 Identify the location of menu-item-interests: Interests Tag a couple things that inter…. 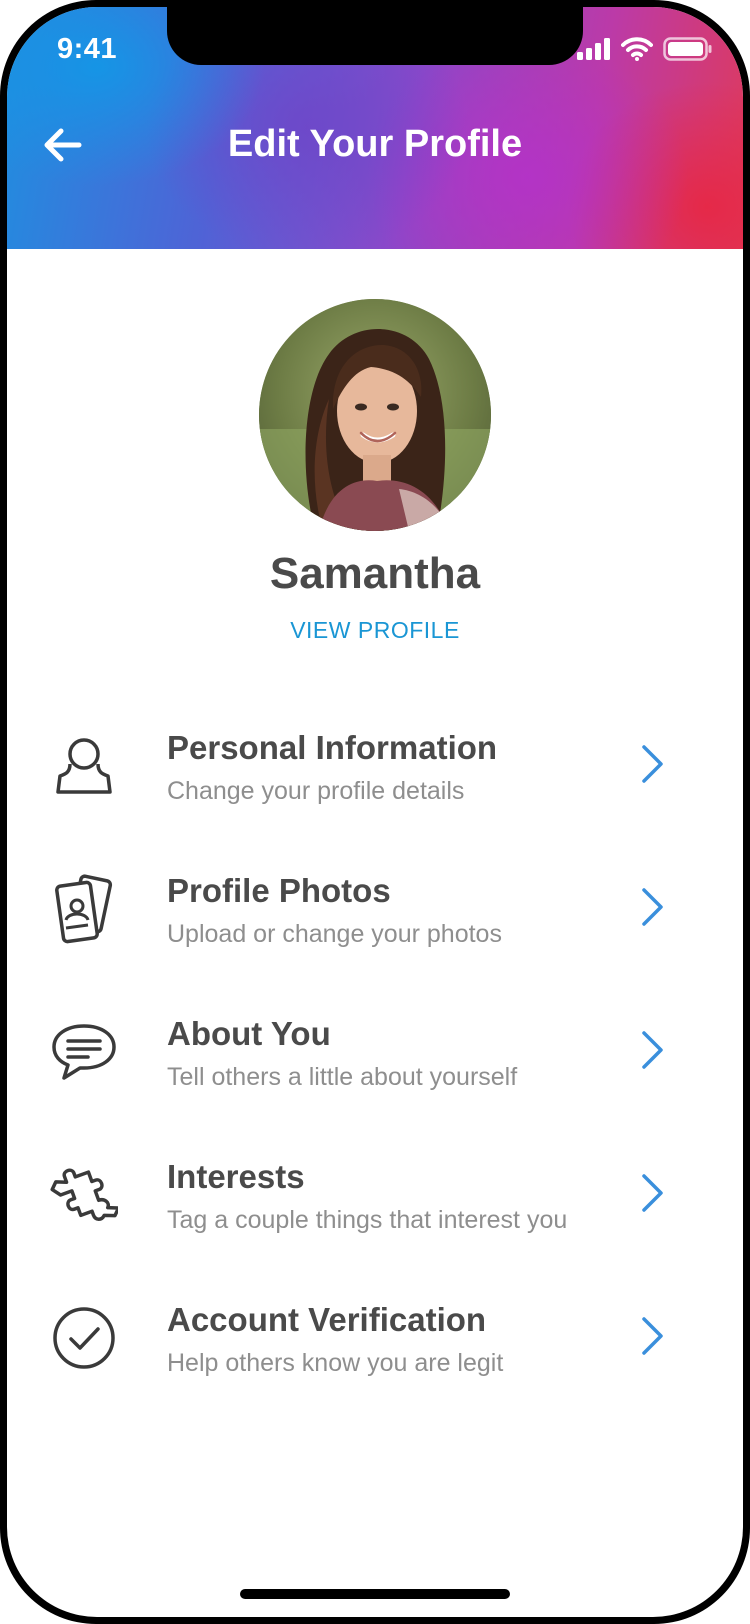
(375, 1218).